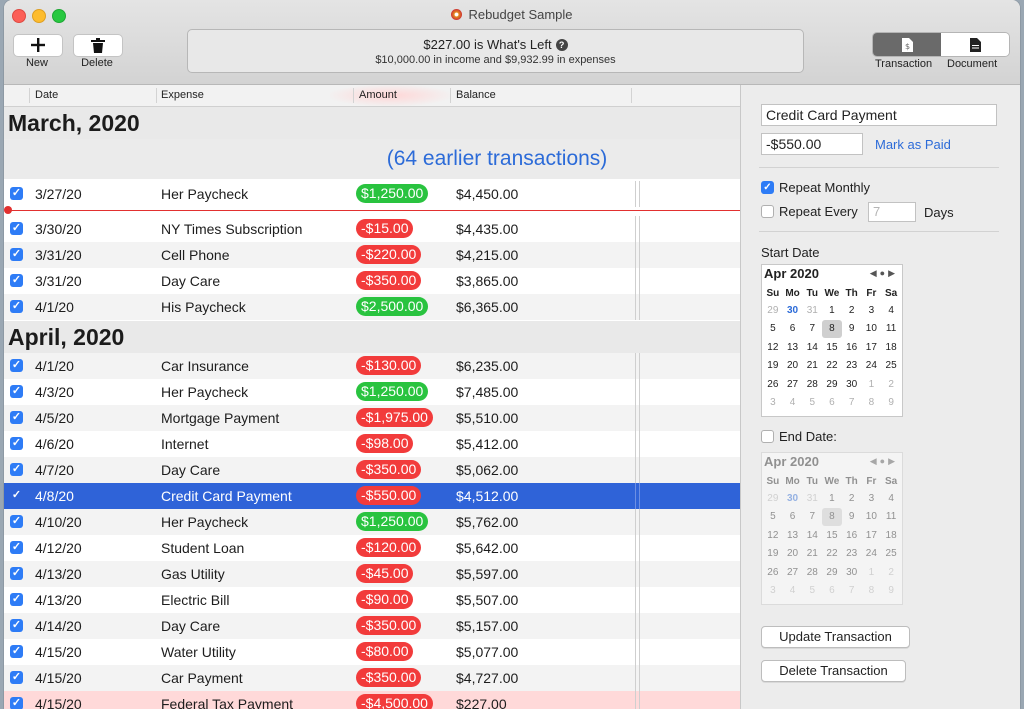 The height and width of the screenshot is (709, 1024). I want to click on table-row: ✓ 4/6/20 Internet -$98.00 $5,412.00, so click(372, 444).